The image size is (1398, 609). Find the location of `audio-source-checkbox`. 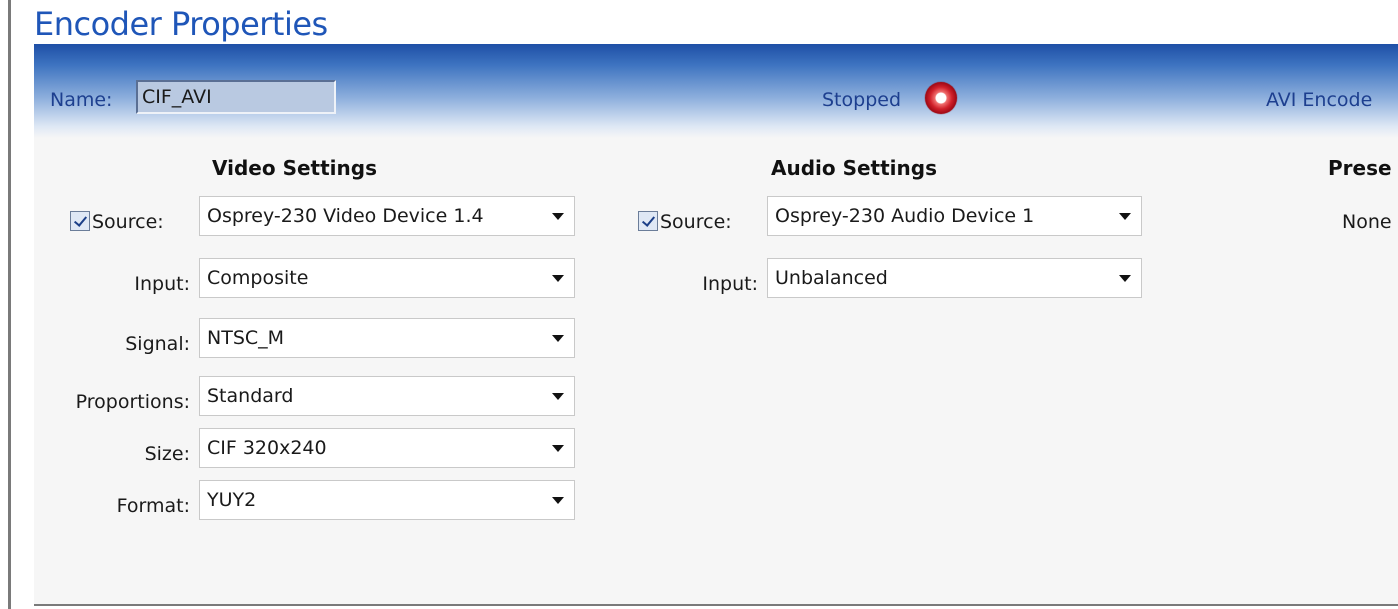

audio-source-checkbox is located at coordinates (648, 221).